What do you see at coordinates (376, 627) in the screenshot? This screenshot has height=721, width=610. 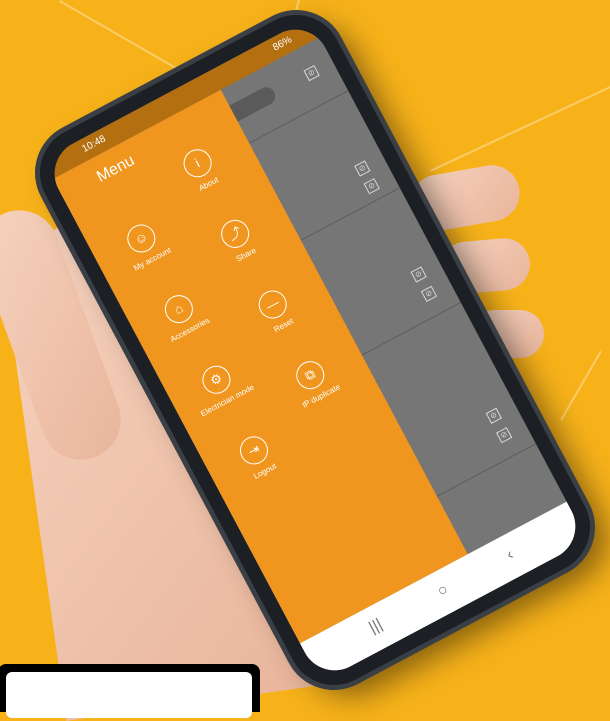 I see `recents-button: |||` at bounding box center [376, 627].